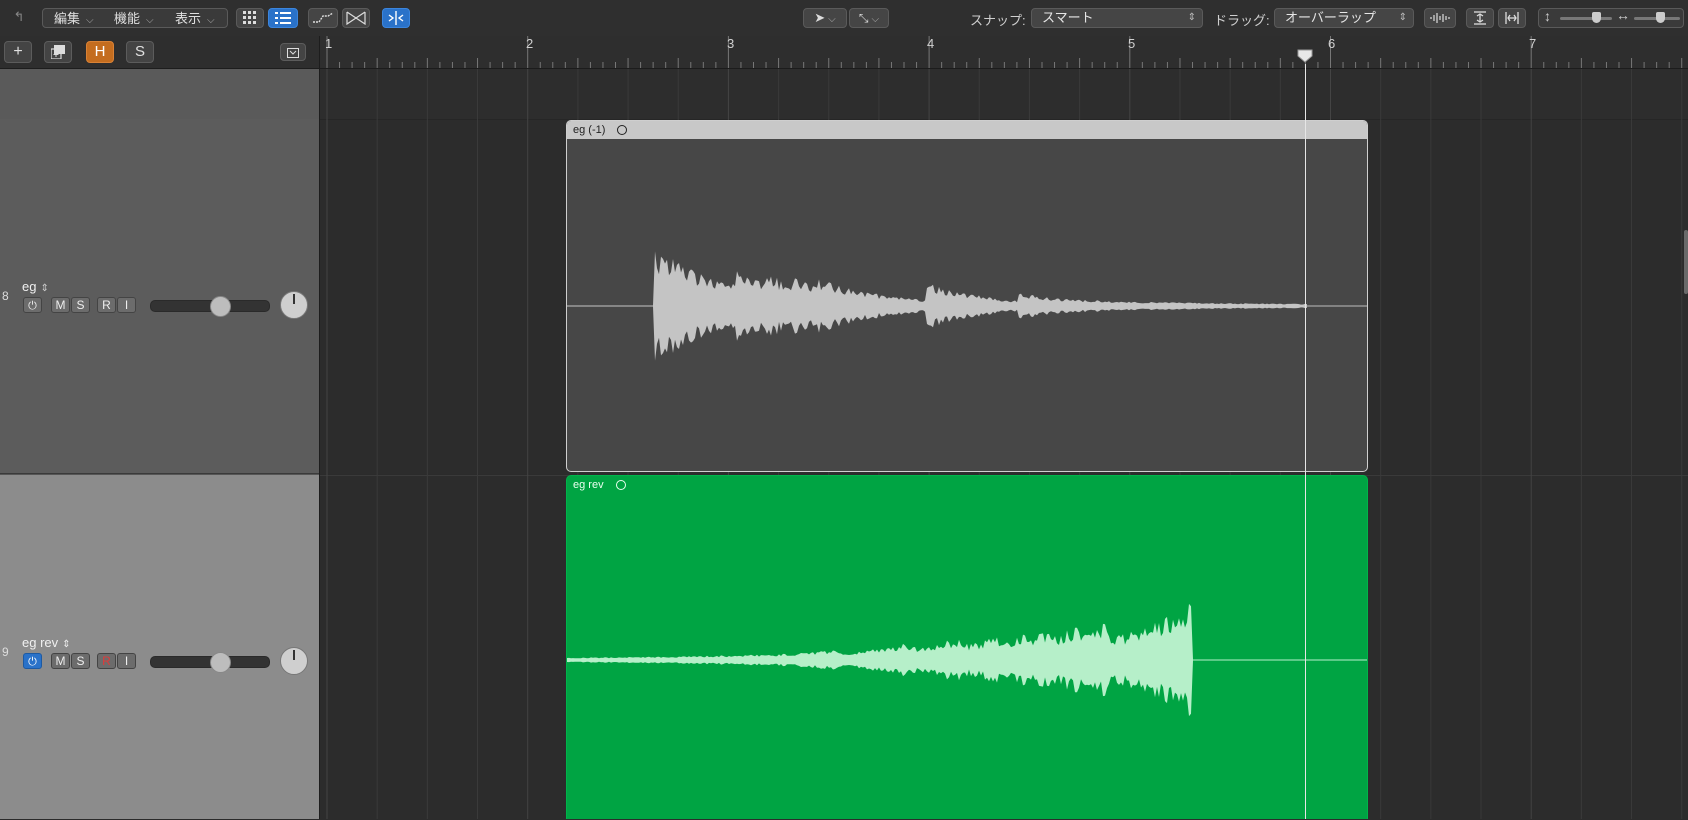 The width and height of the screenshot is (1688, 820). What do you see at coordinates (967, 306) in the screenshot?
I see `waveform-eg` at bounding box center [967, 306].